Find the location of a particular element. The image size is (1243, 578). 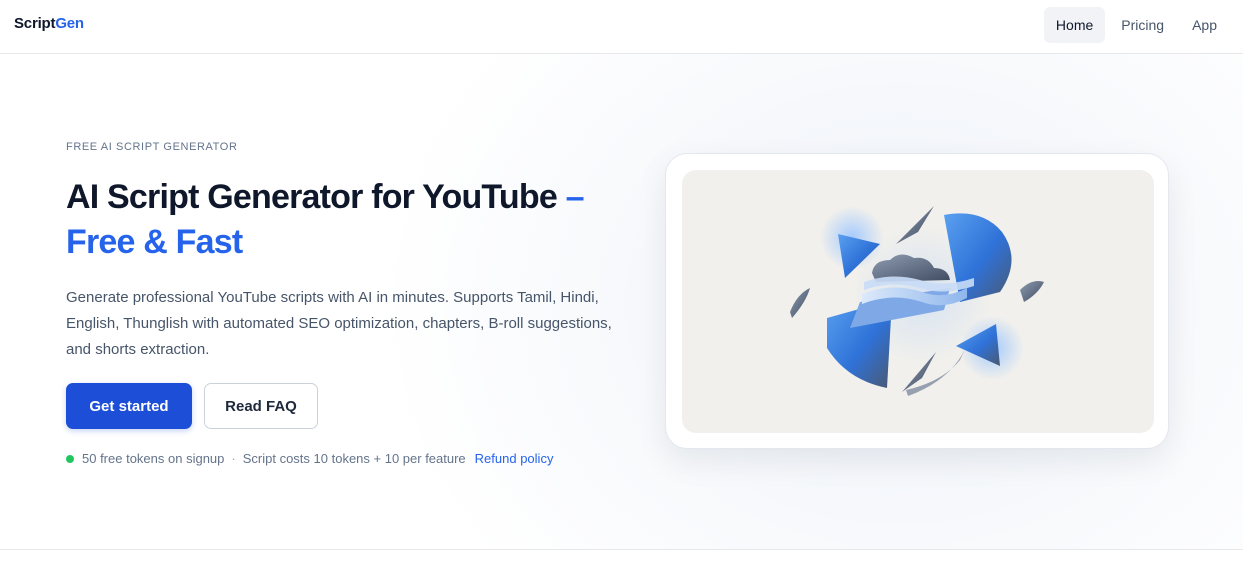

section-divider is located at coordinates (621, 549).